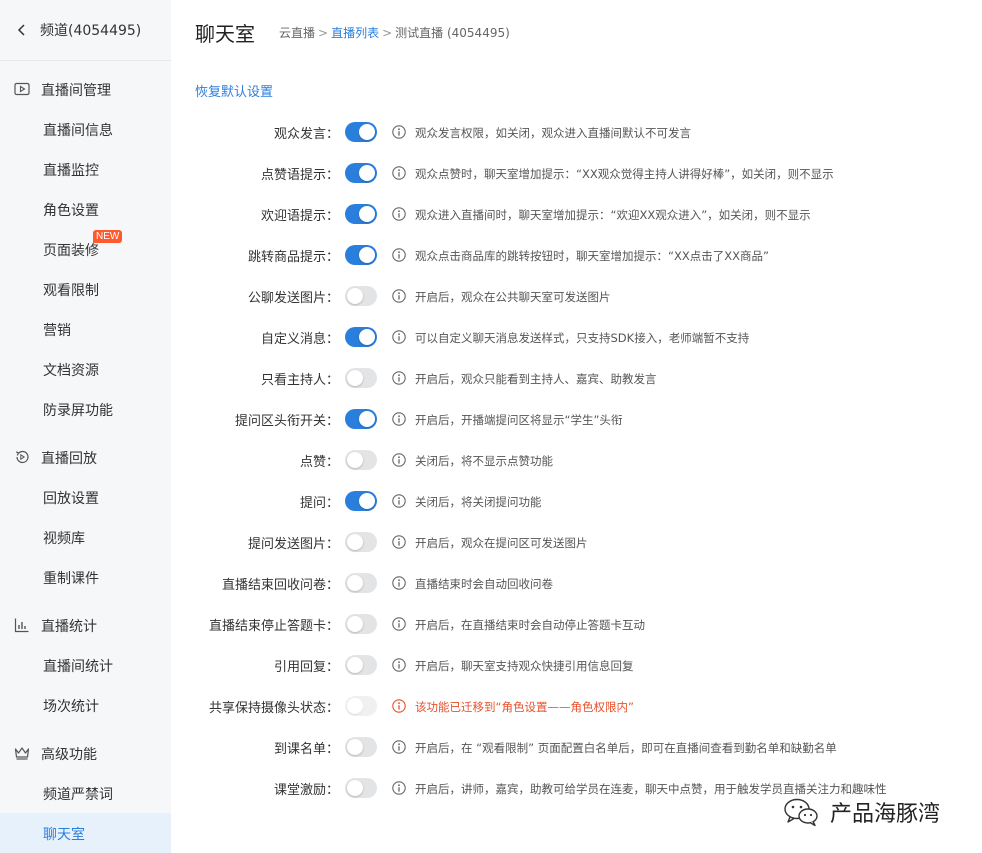  What do you see at coordinates (885, 814) in the screenshot?
I see `watermark-text: 产品海豚湾` at bounding box center [885, 814].